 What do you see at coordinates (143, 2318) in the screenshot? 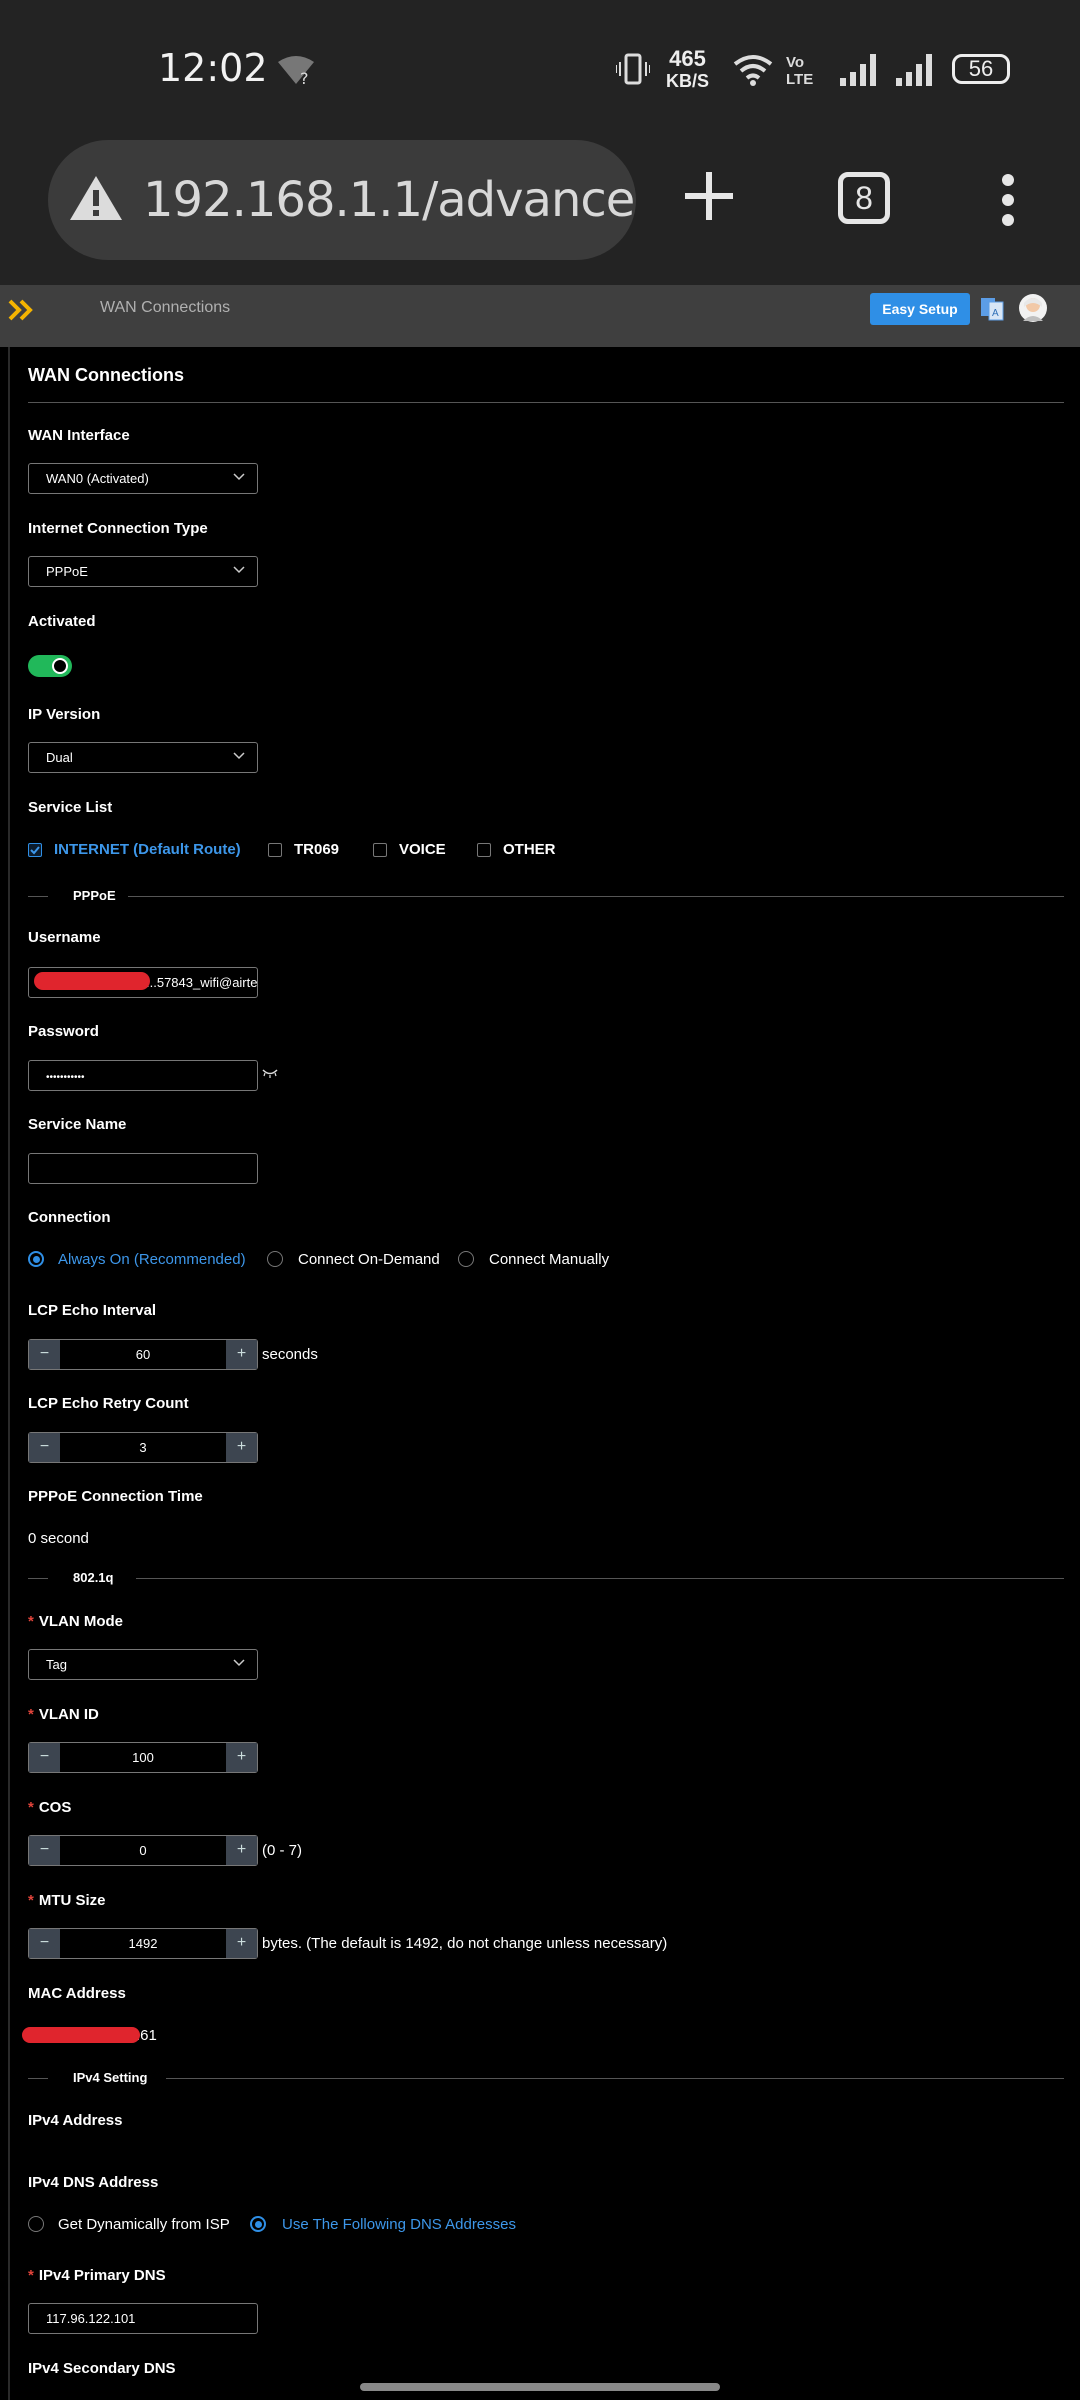
I see `primary-dns-input: 117.96.122.101` at bounding box center [143, 2318].